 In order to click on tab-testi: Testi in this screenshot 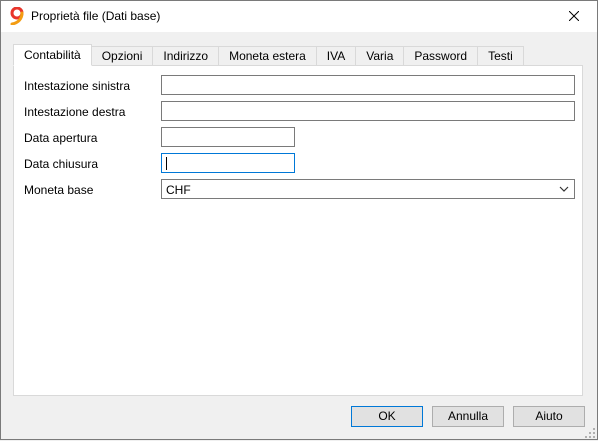, I will do `click(501, 55)`.